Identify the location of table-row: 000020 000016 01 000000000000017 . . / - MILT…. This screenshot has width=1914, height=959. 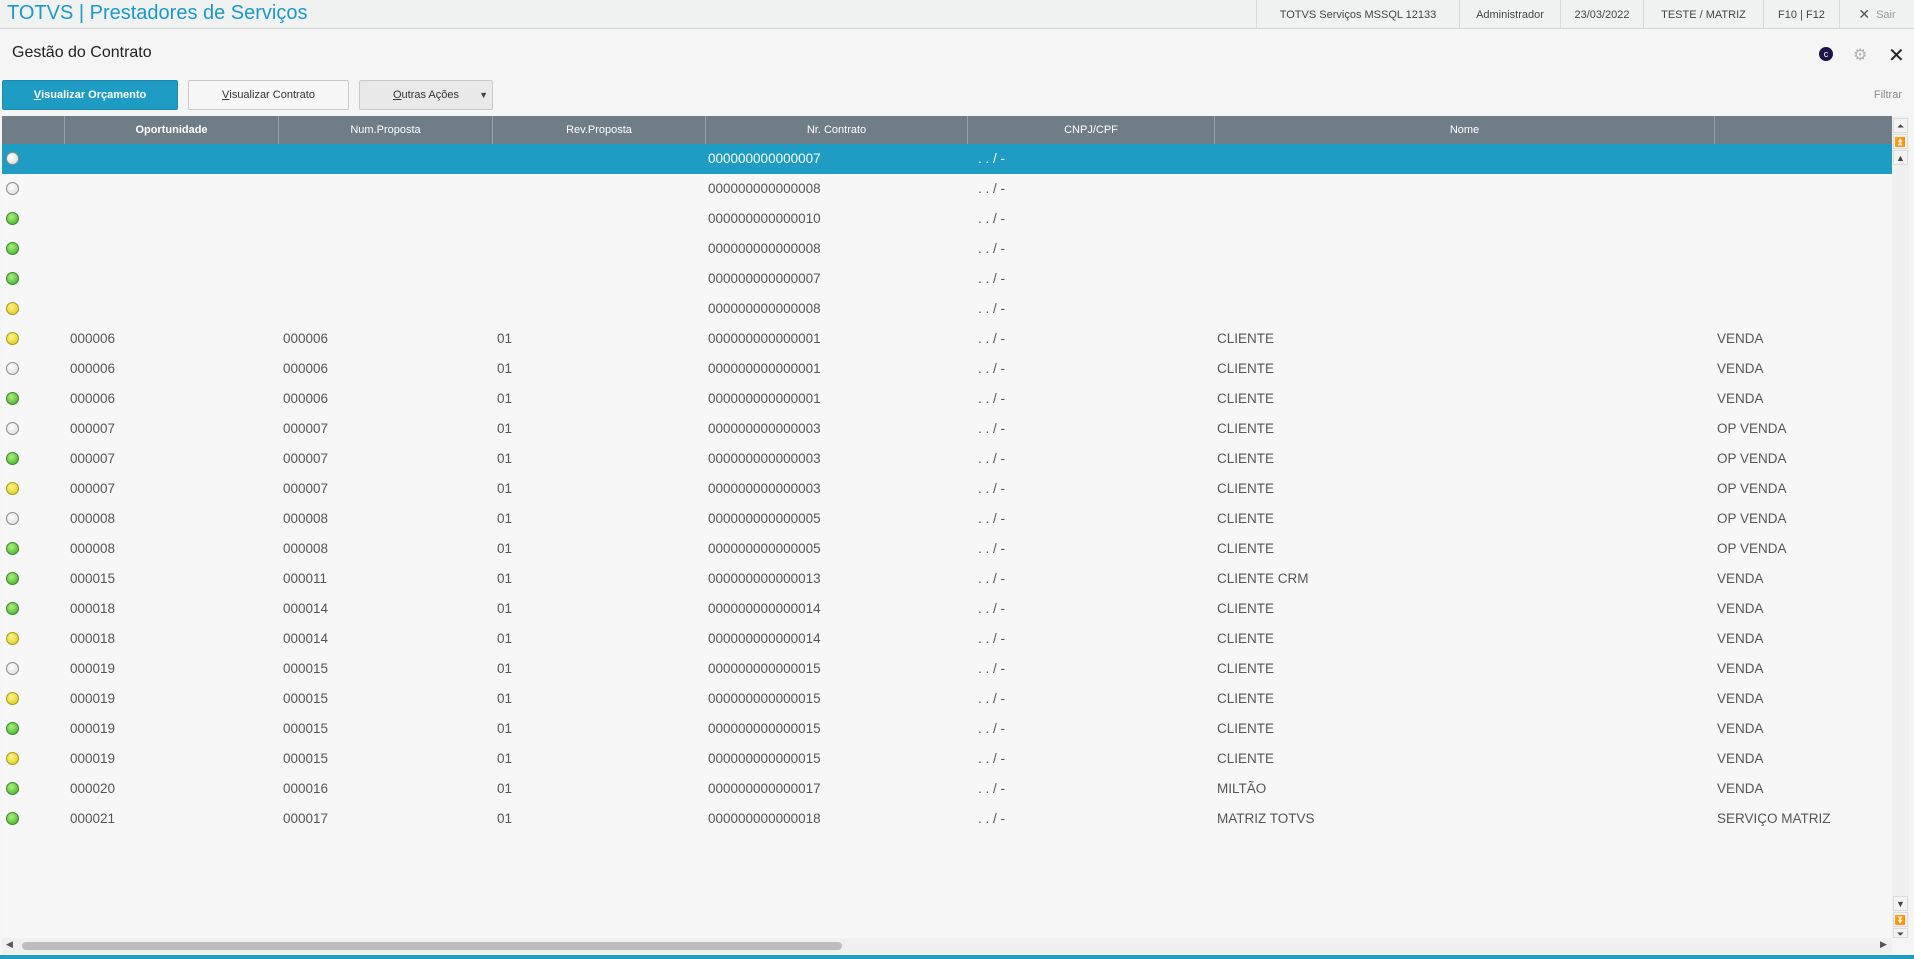
(947, 789).